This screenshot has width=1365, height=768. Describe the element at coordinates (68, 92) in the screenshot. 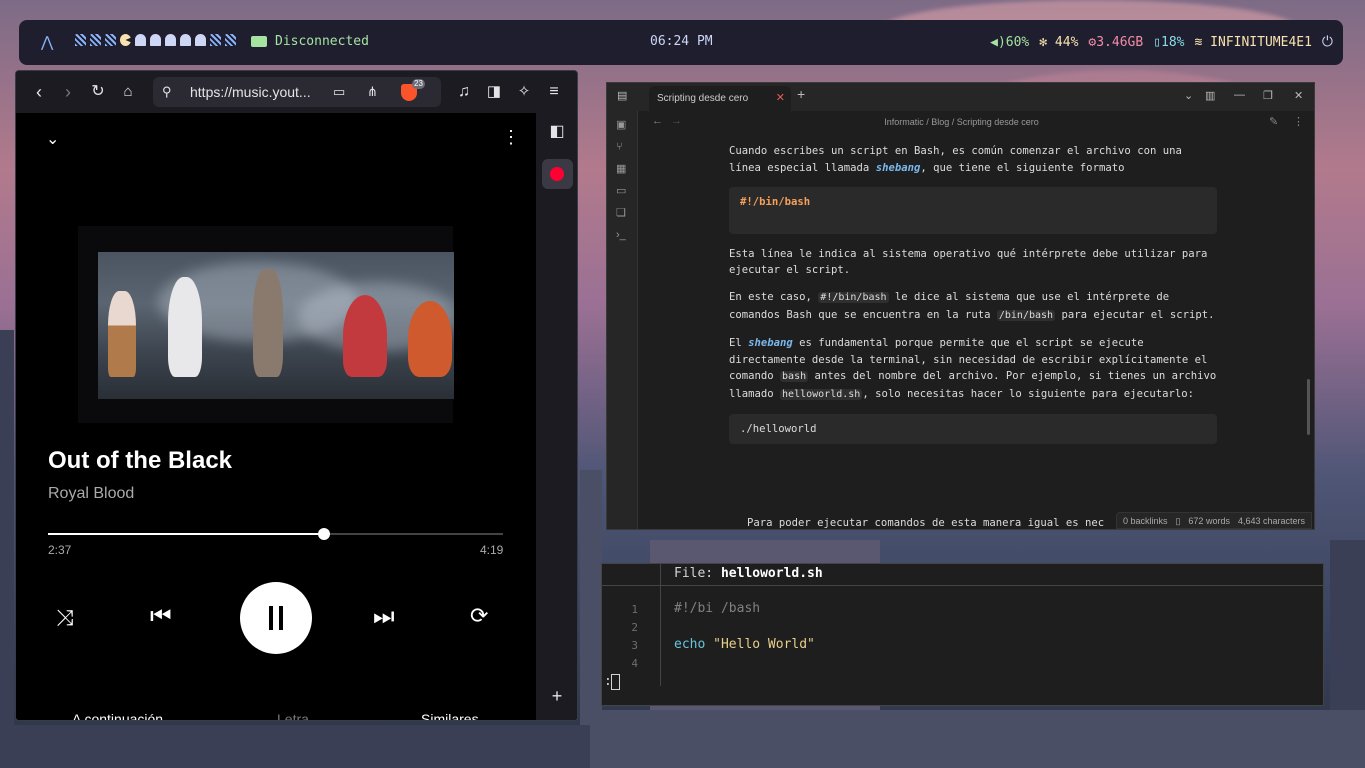

I see `forward-icon: ›` at that location.